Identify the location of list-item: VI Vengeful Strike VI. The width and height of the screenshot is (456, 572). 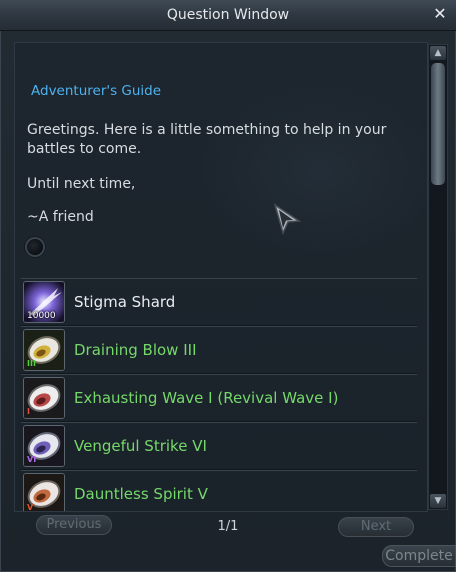
(219, 446).